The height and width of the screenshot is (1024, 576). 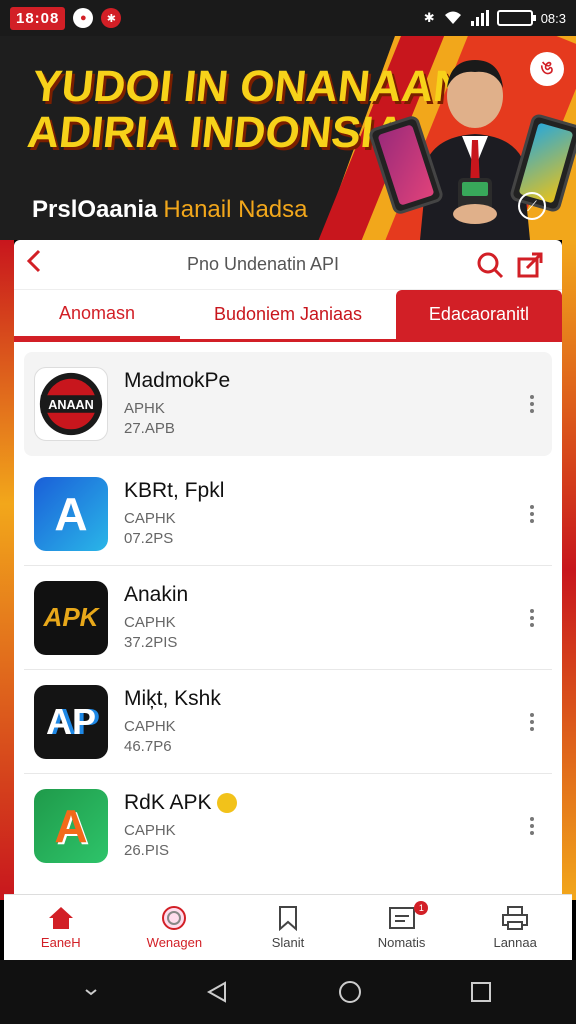 I want to click on category-tabs: Anomasn Budoniem Janiaas Edacaoranitl, so click(x=288, y=316).